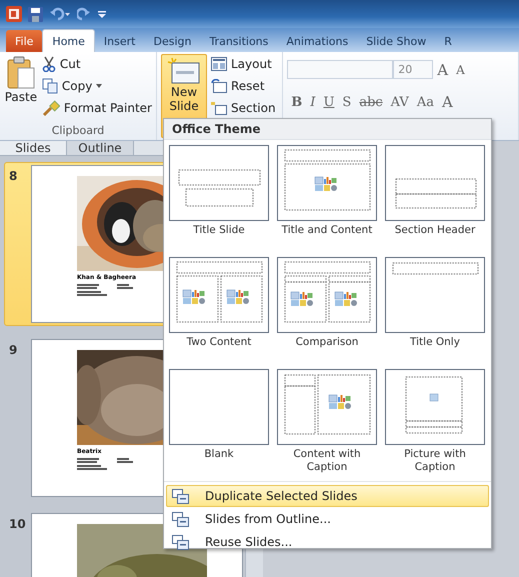 The image size is (519, 577). Describe the element at coordinates (35, 14) in the screenshot. I see `save-icon` at that location.